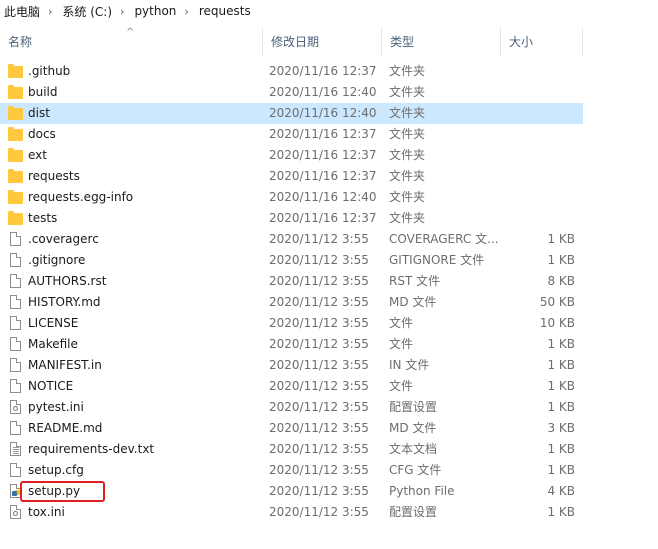 This screenshot has width=658, height=549. What do you see at coordinates (291, 407) in the screenshot?
I see `file-row: pytest.ini 2020/11/12 3:55 配置设置 1 KB` at bounding box center [291, 407].